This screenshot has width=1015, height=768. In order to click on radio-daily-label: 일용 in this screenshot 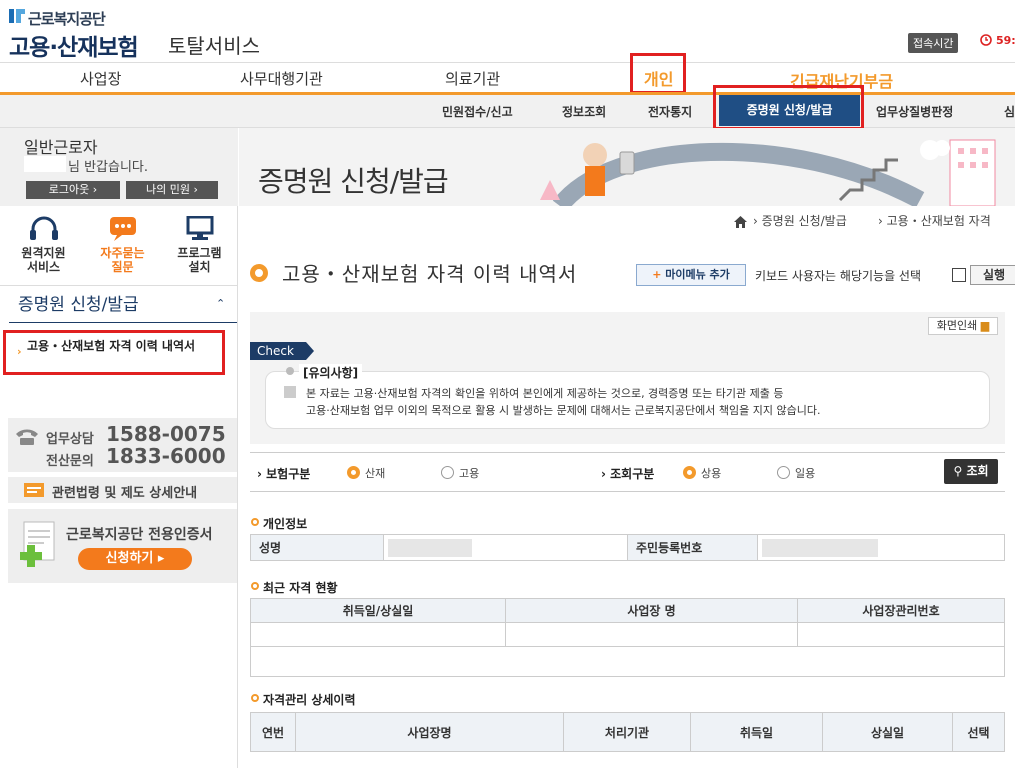, I will do `click(805, 473)`.